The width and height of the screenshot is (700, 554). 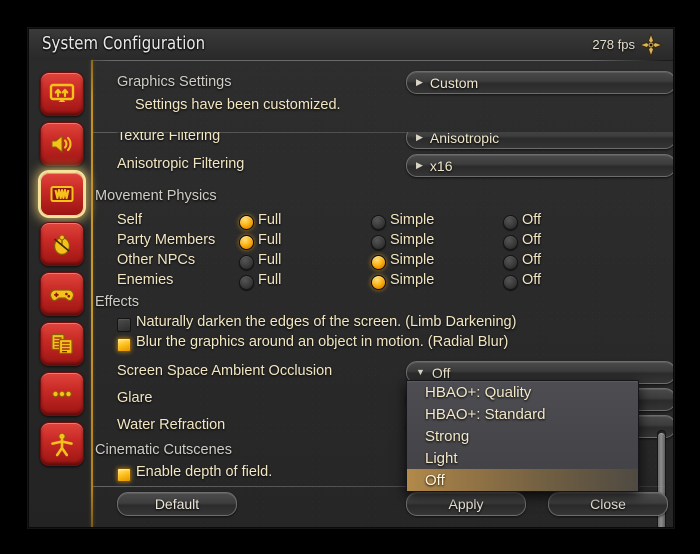 What do you see at coordinates (246, 242) in the screenshot?
I see `physics-party-full-radio` at bounding box center [246, 242].